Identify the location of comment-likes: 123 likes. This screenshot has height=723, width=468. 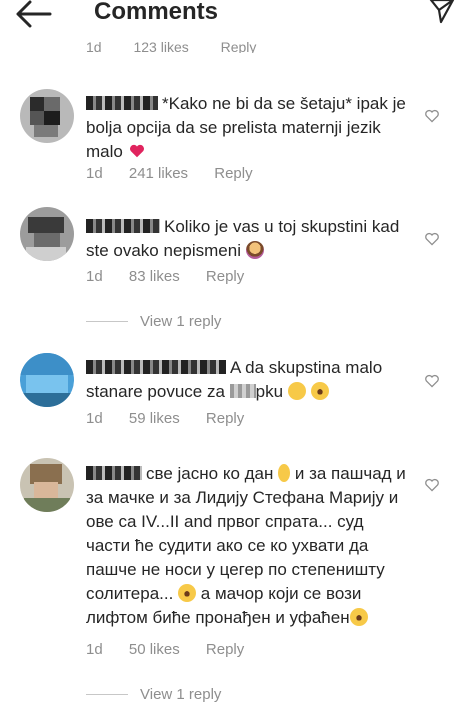
(160, 46).